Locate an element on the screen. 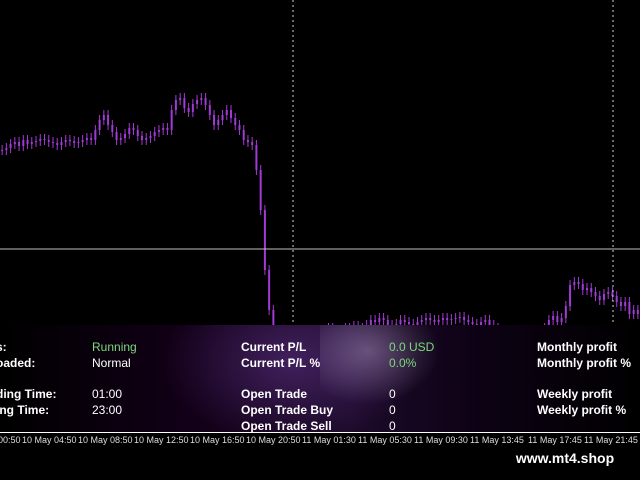  end-trading-time-label: ing Time: is located at coordinates (25, 410).